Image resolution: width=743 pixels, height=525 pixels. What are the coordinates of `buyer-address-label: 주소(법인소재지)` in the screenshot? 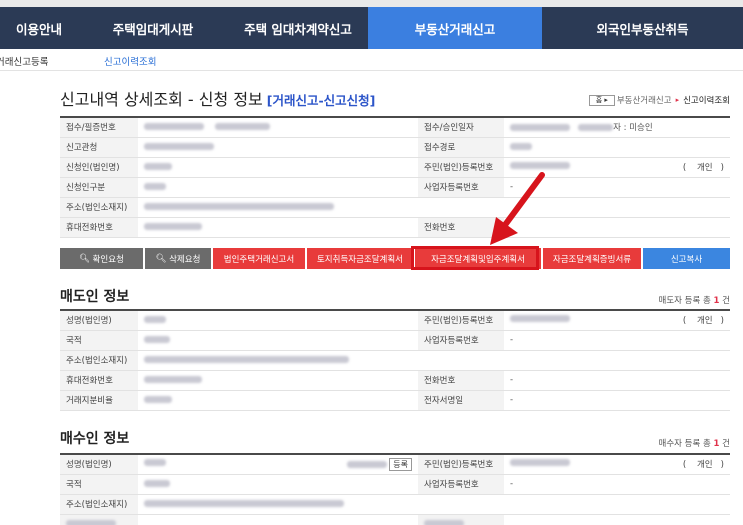 It's located at (99, 504).